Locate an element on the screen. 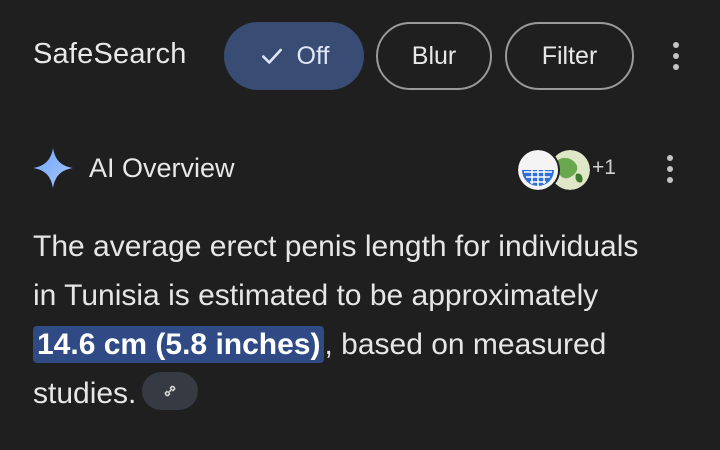 The image size is (720, 450). ai-overview-title: AI Overview is located at coordinates (162, 168).